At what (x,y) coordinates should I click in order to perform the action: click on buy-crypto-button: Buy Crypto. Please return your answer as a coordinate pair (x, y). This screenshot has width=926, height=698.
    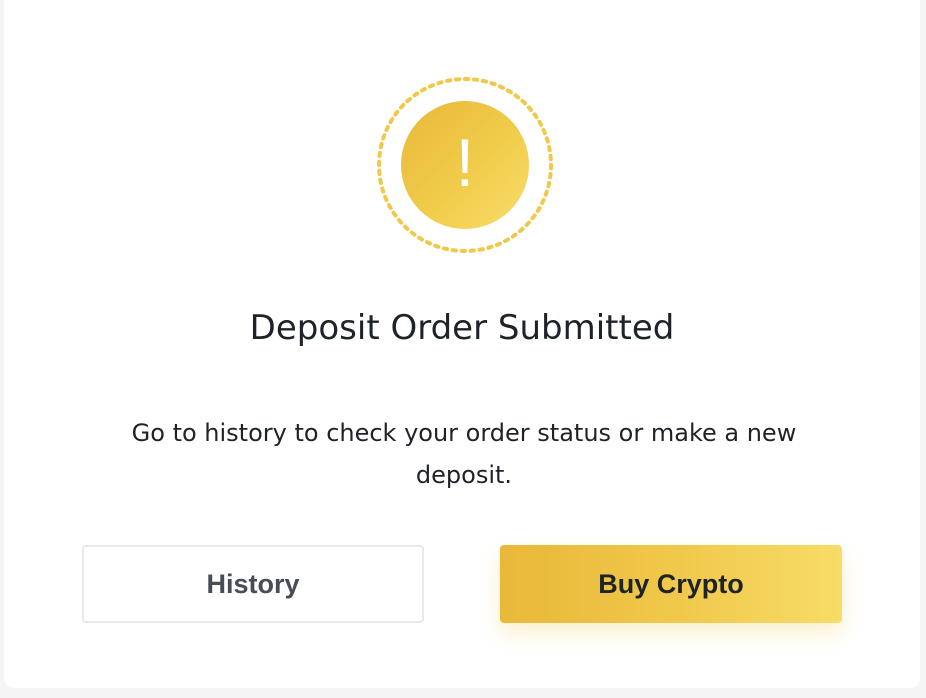
    Looking at the image, I should click on (671, 584).